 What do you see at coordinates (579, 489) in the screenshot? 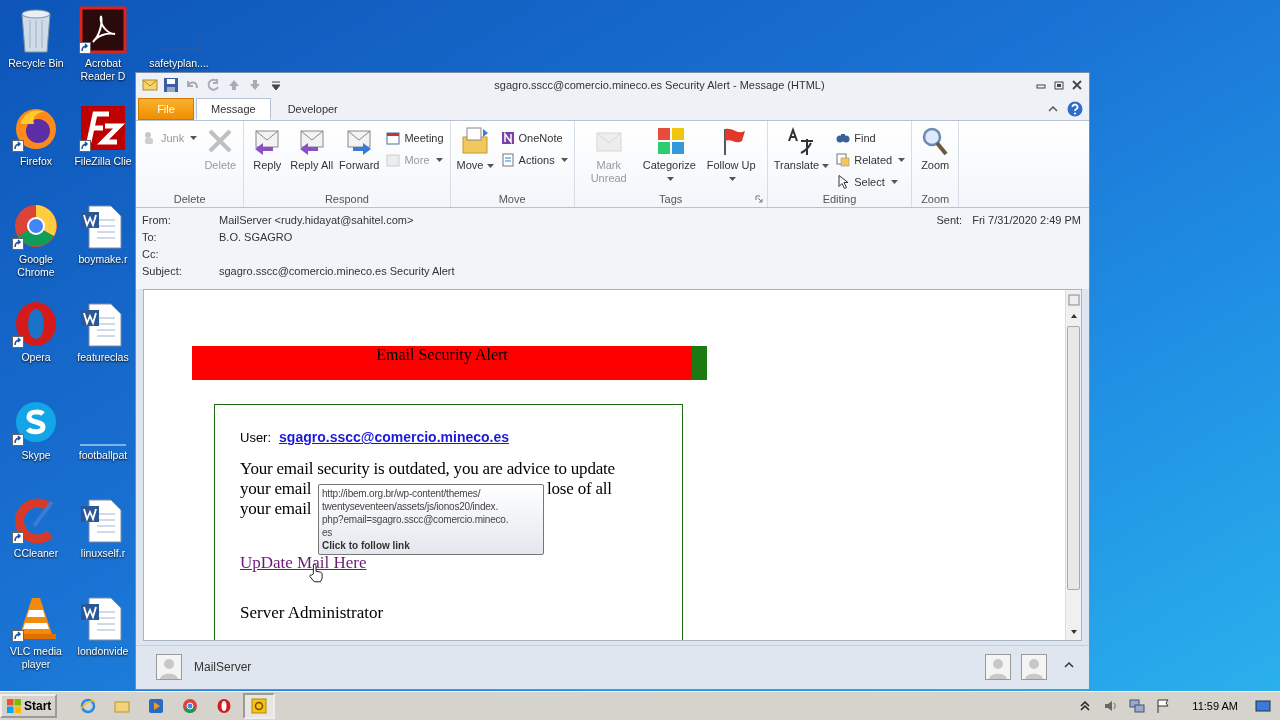
I see `body-text: lose of all` at bounding box center [579, 489].